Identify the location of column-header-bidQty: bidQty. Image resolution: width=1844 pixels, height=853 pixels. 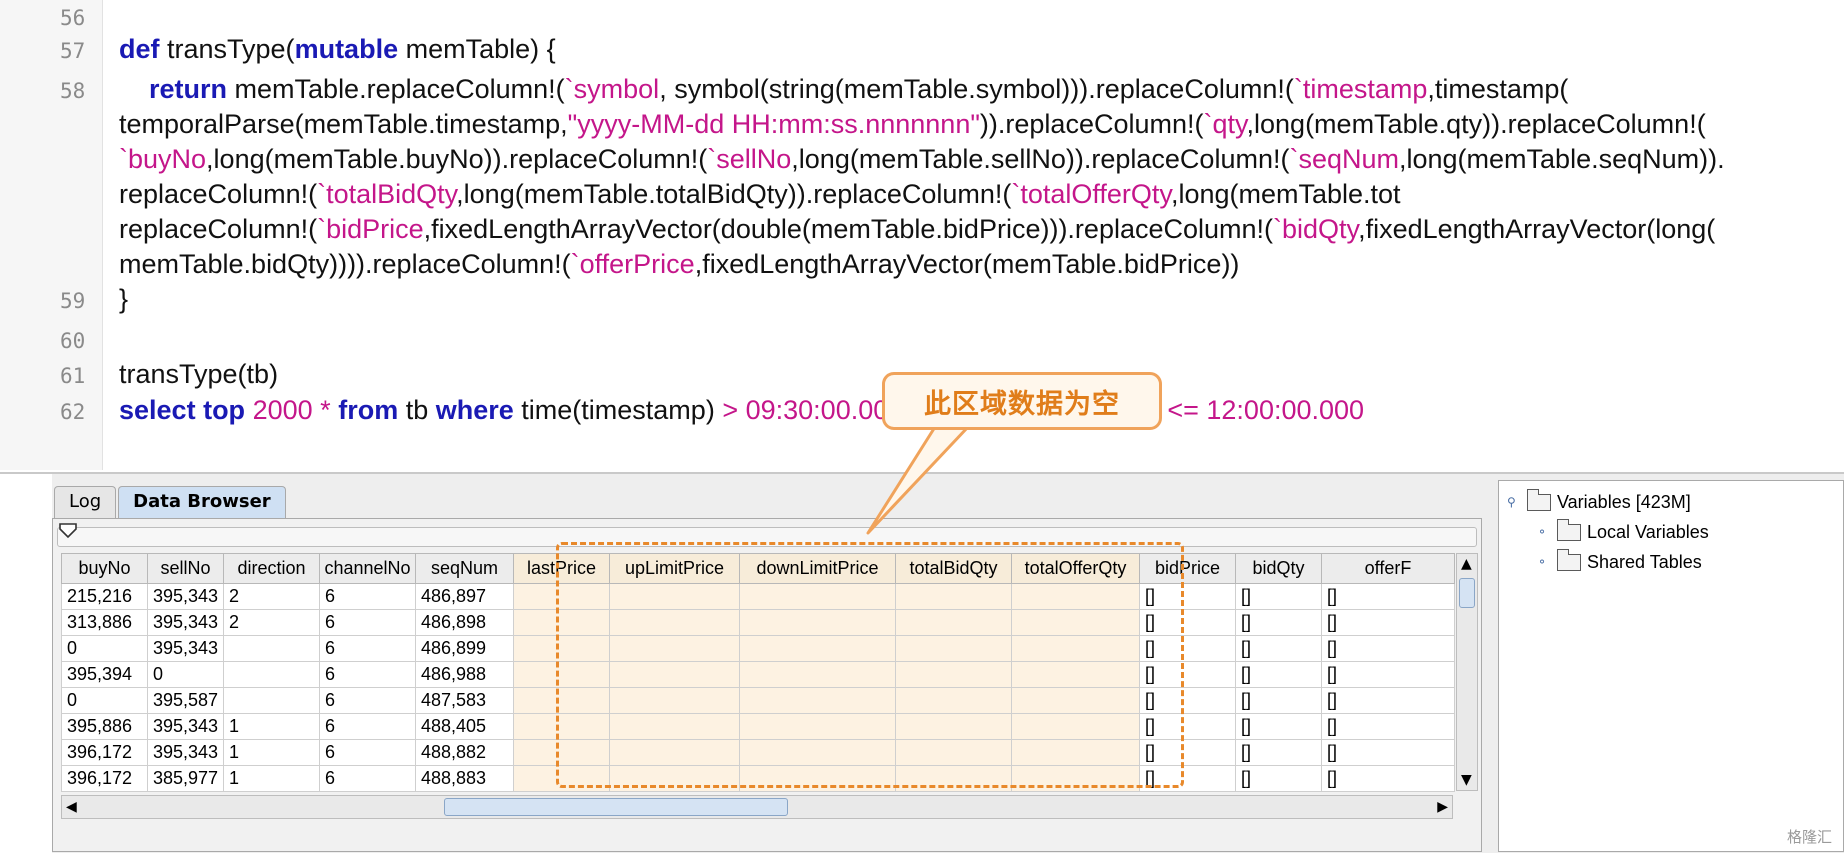
(1278, 568).